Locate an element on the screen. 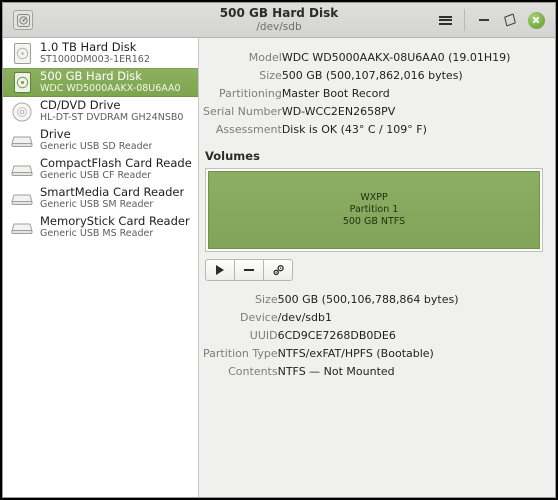 The height and width of the screenshot is (500, 558). property-label: Contents is located at coordinates (253, 371).